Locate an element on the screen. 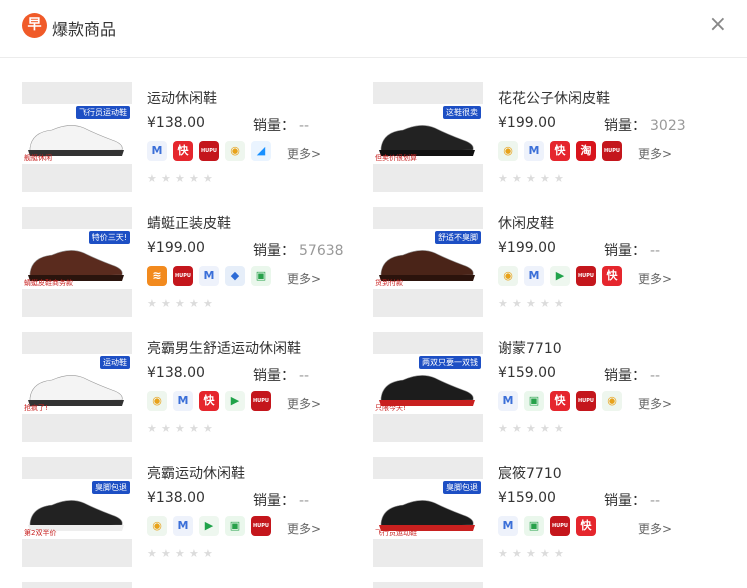 The image size is (747, 588). product-image: 舒适不臭脚 货到付款 is located at coordinates (428, 259).